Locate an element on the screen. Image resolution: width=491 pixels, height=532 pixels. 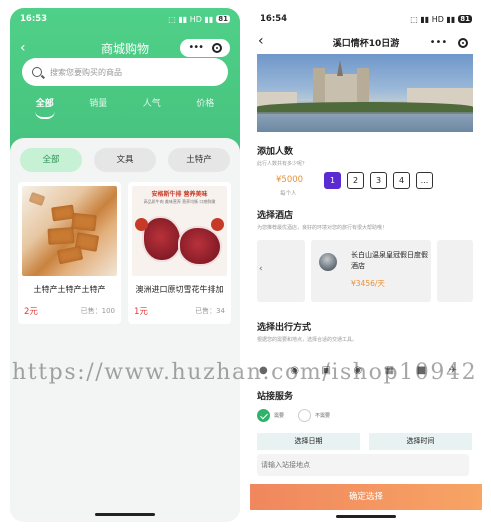
product-image: 安格斯牛排 营养美味 高品质牛肉 美味营养 营养均衡 口感鲜嫩 is located at coordinates (179, 231).